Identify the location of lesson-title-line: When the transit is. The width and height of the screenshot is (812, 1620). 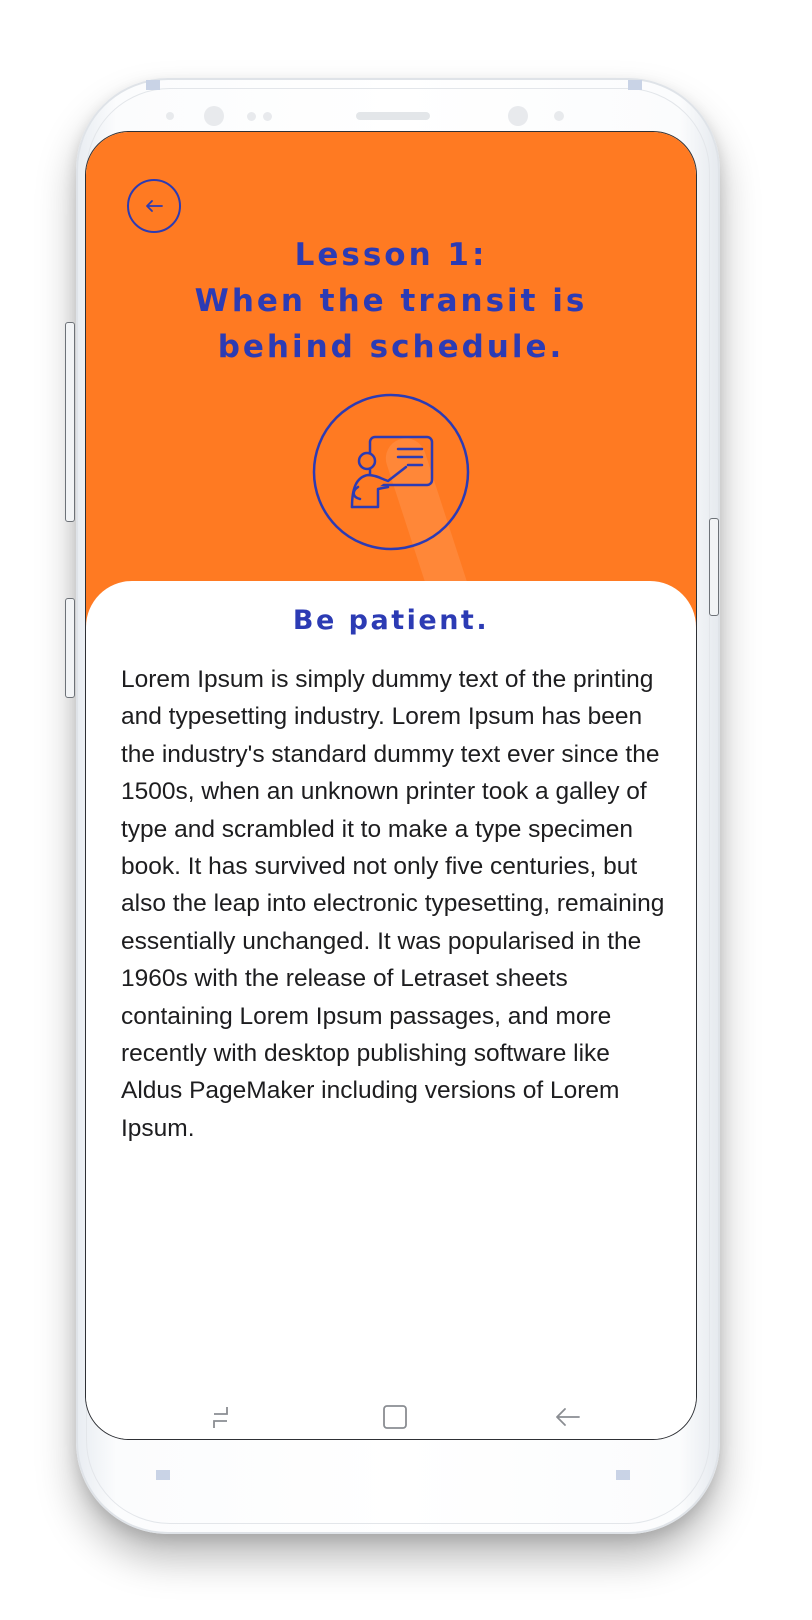
(391, 301).